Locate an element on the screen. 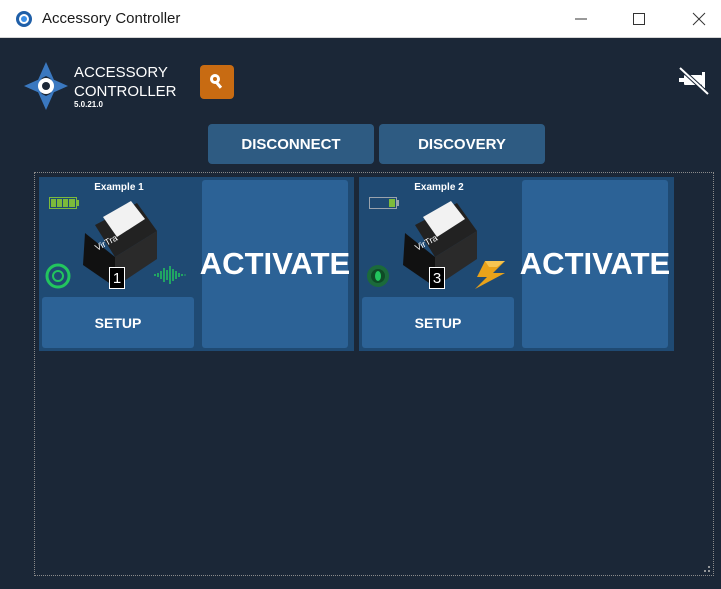  key-button is located at coordinates (217, 82).